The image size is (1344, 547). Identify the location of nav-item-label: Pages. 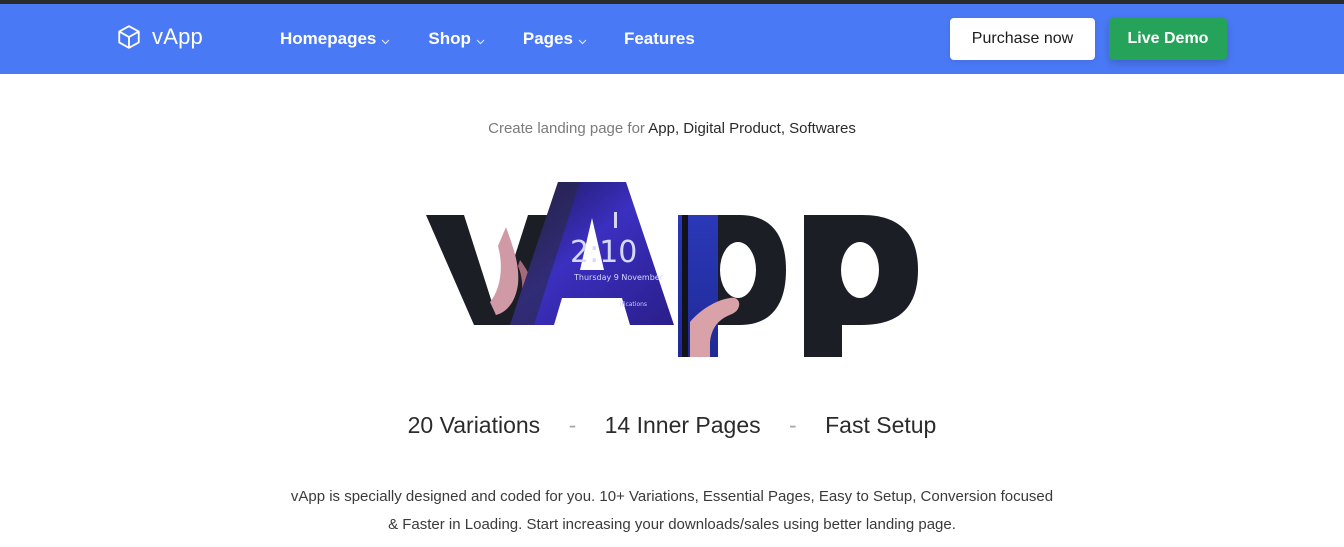
(547, 38).